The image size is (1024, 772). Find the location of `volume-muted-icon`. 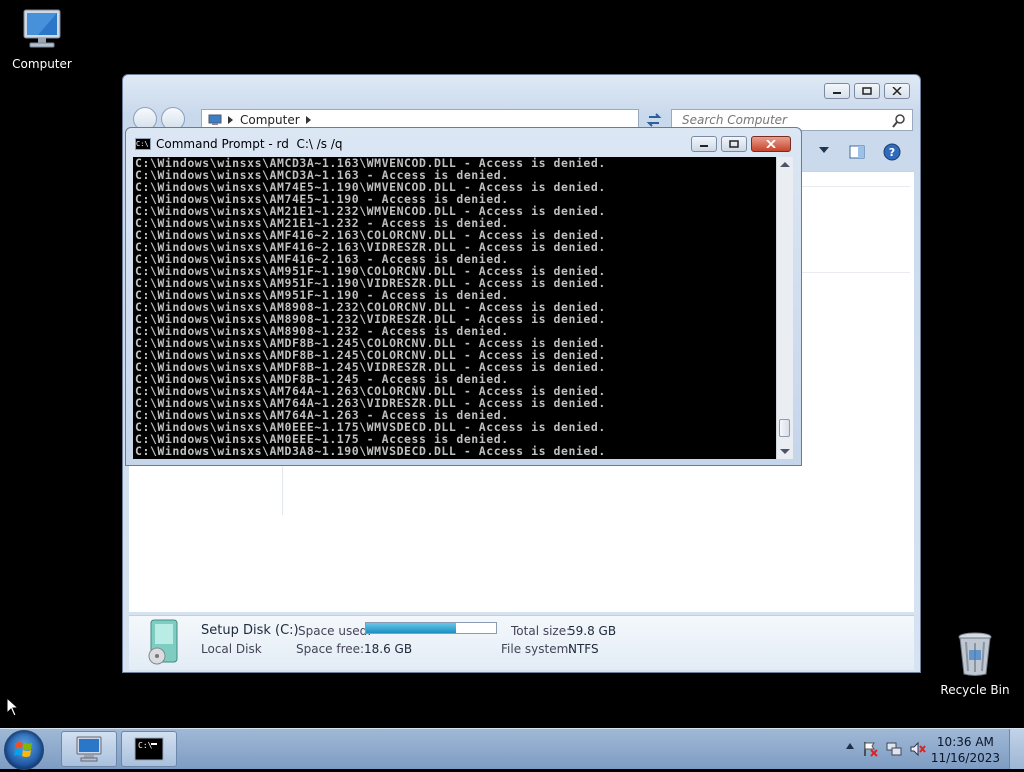

volume-muted-icon is located at coordinates (918, 749).